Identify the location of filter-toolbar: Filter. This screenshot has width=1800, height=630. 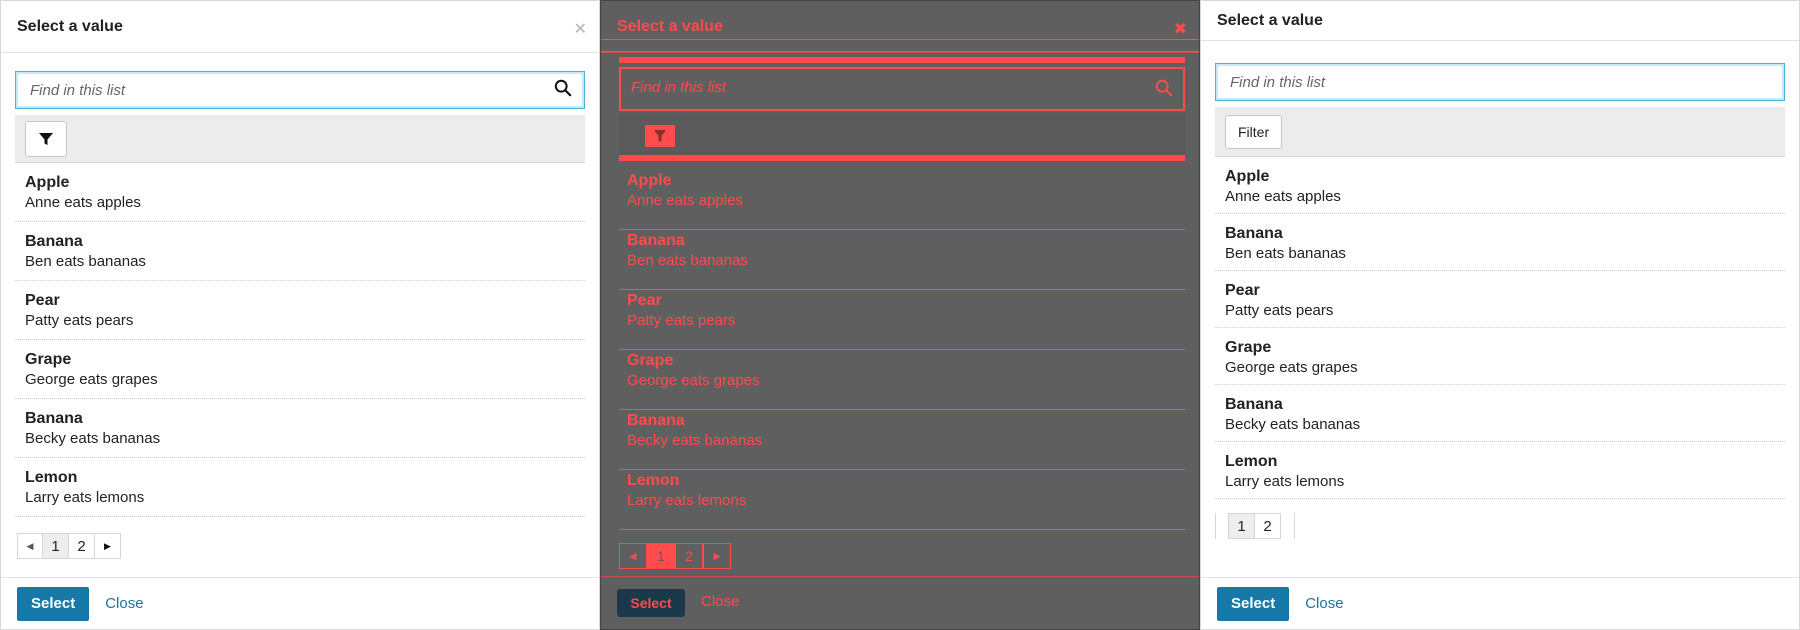
(1500, 132).